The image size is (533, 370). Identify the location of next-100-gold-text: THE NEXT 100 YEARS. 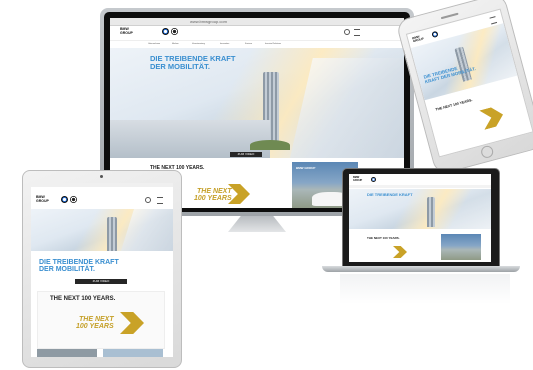
(213, 195).